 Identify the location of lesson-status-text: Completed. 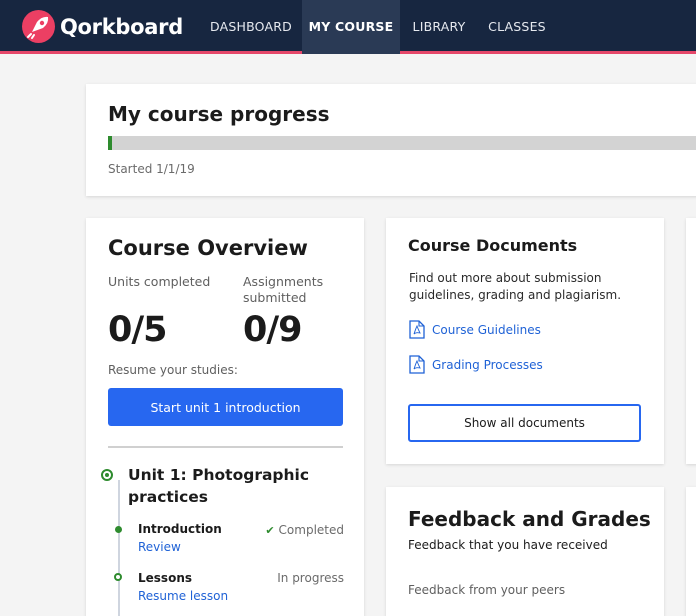
(311, 530).